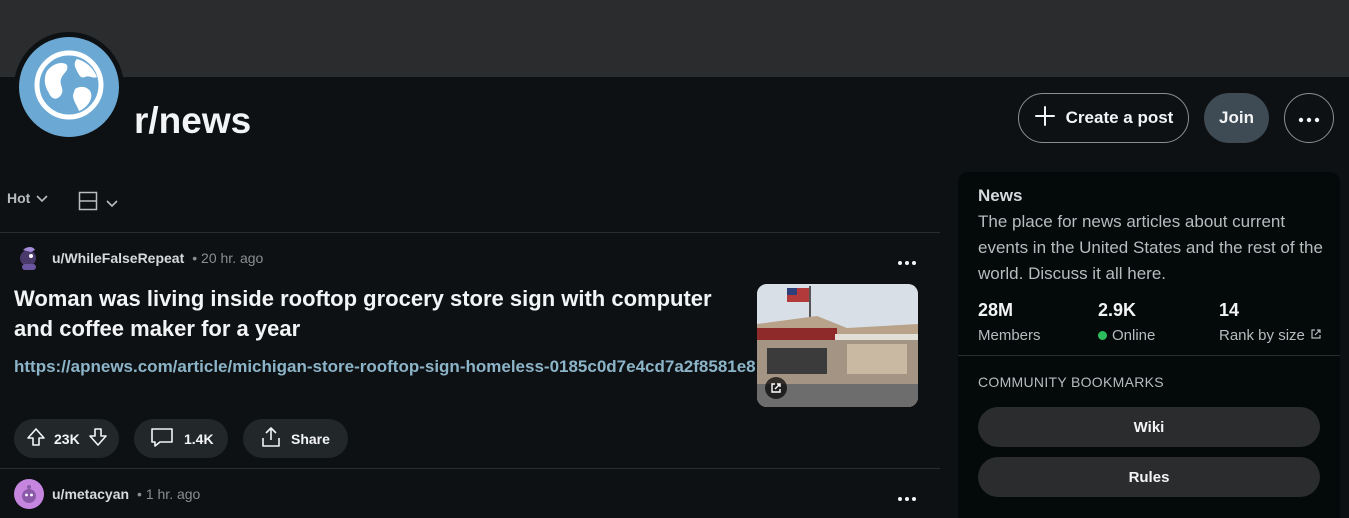  I want to click on vote-count: 23K, so click(67, 438).